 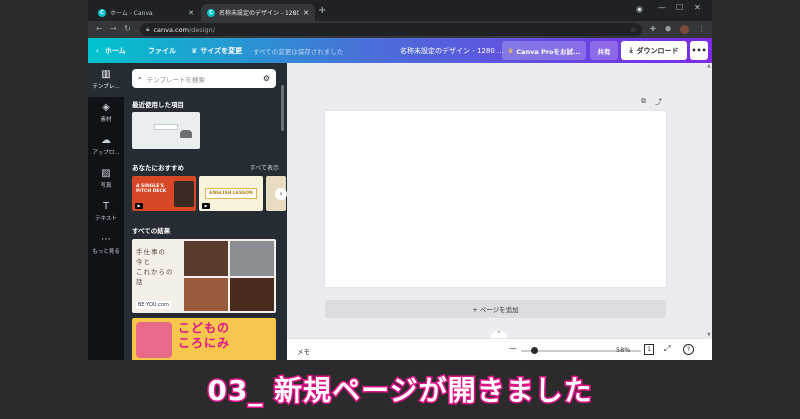 I want to click on download-icon: ⤓, so click(x=631, y=50).